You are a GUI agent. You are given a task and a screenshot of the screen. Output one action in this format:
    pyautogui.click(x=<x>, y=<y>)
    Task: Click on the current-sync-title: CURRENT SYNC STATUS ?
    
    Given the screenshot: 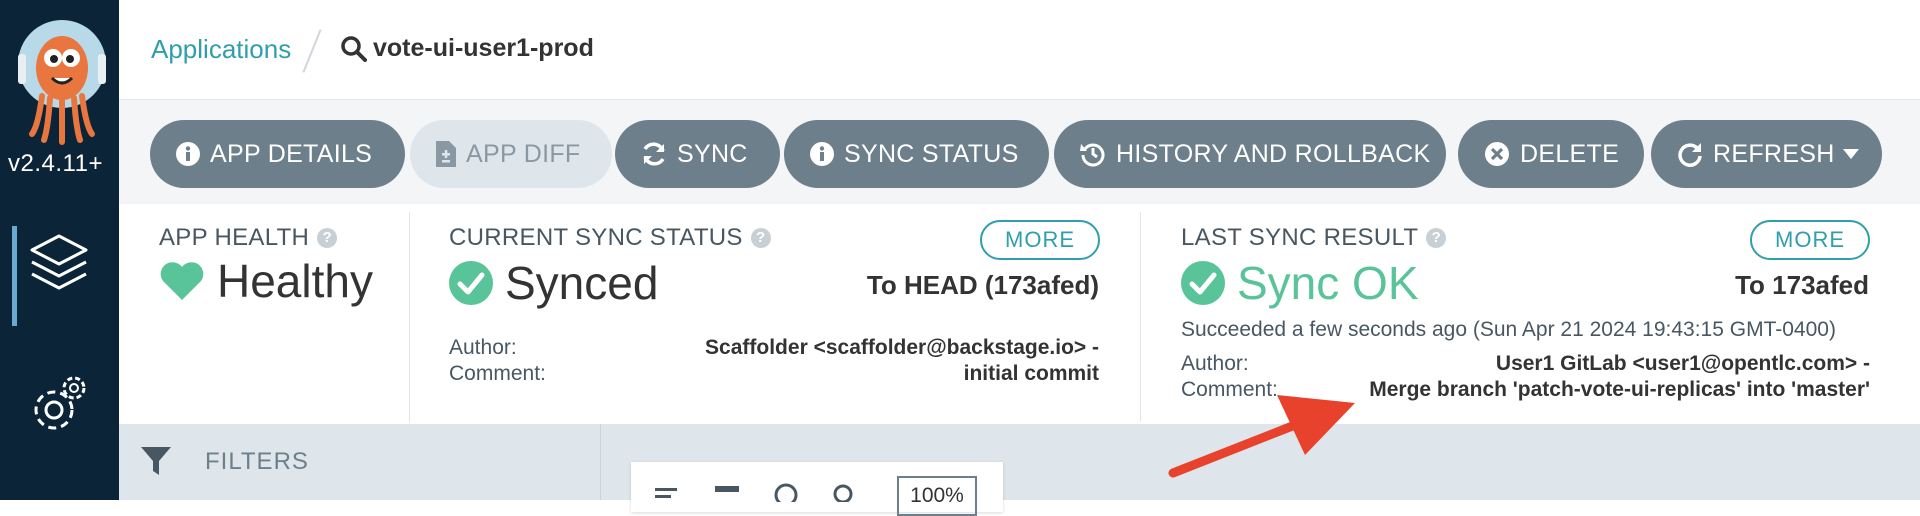 What is the action you would take?
    pyautogui.click(x=610, y=238)
    